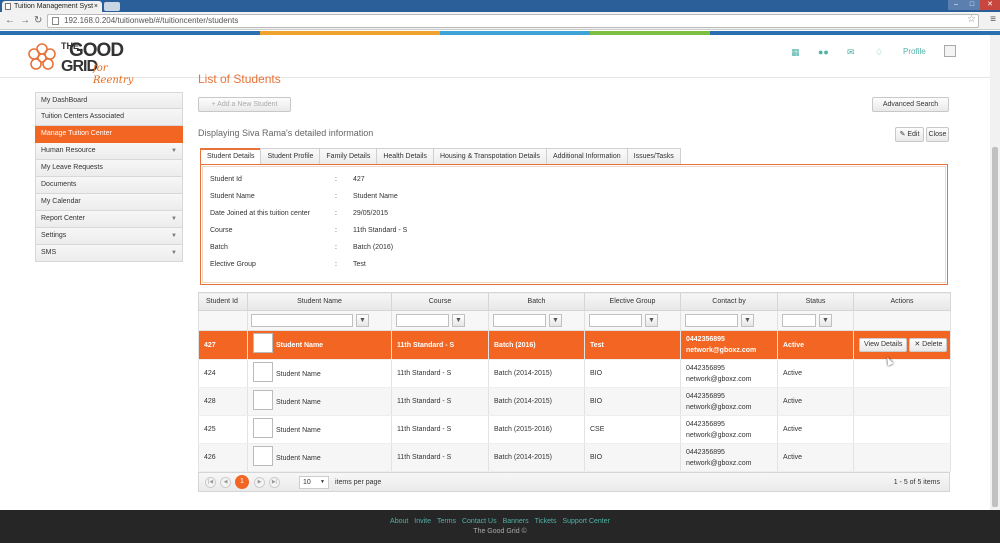 The width and height of the screenshot is (1000, 543). Describe the element at coordinates (259, 482) in the screenshot. I see `next-page-icon: ▶` at that location.